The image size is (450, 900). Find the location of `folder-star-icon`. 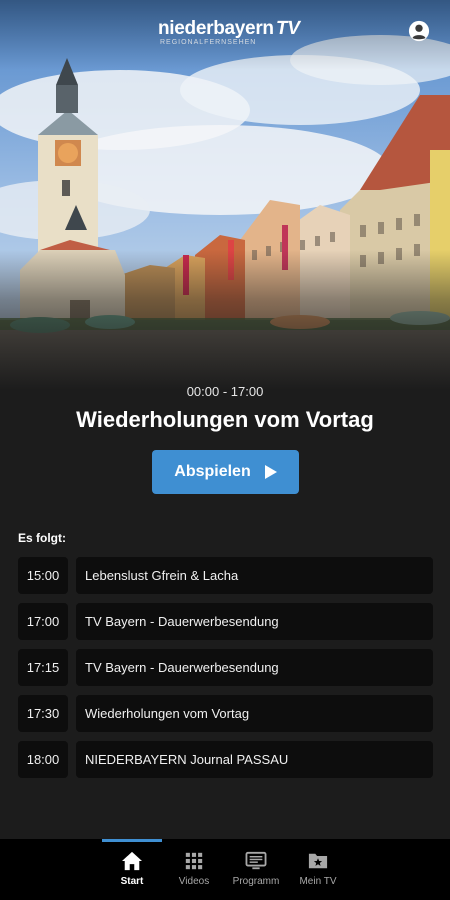

folder-star-icon is located at coordinates (318, 861).